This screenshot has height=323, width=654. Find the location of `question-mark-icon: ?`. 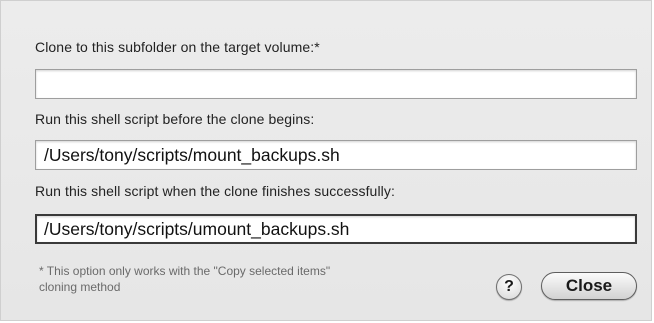

question-mark-icon: ? is located at coordinates (509, 286).